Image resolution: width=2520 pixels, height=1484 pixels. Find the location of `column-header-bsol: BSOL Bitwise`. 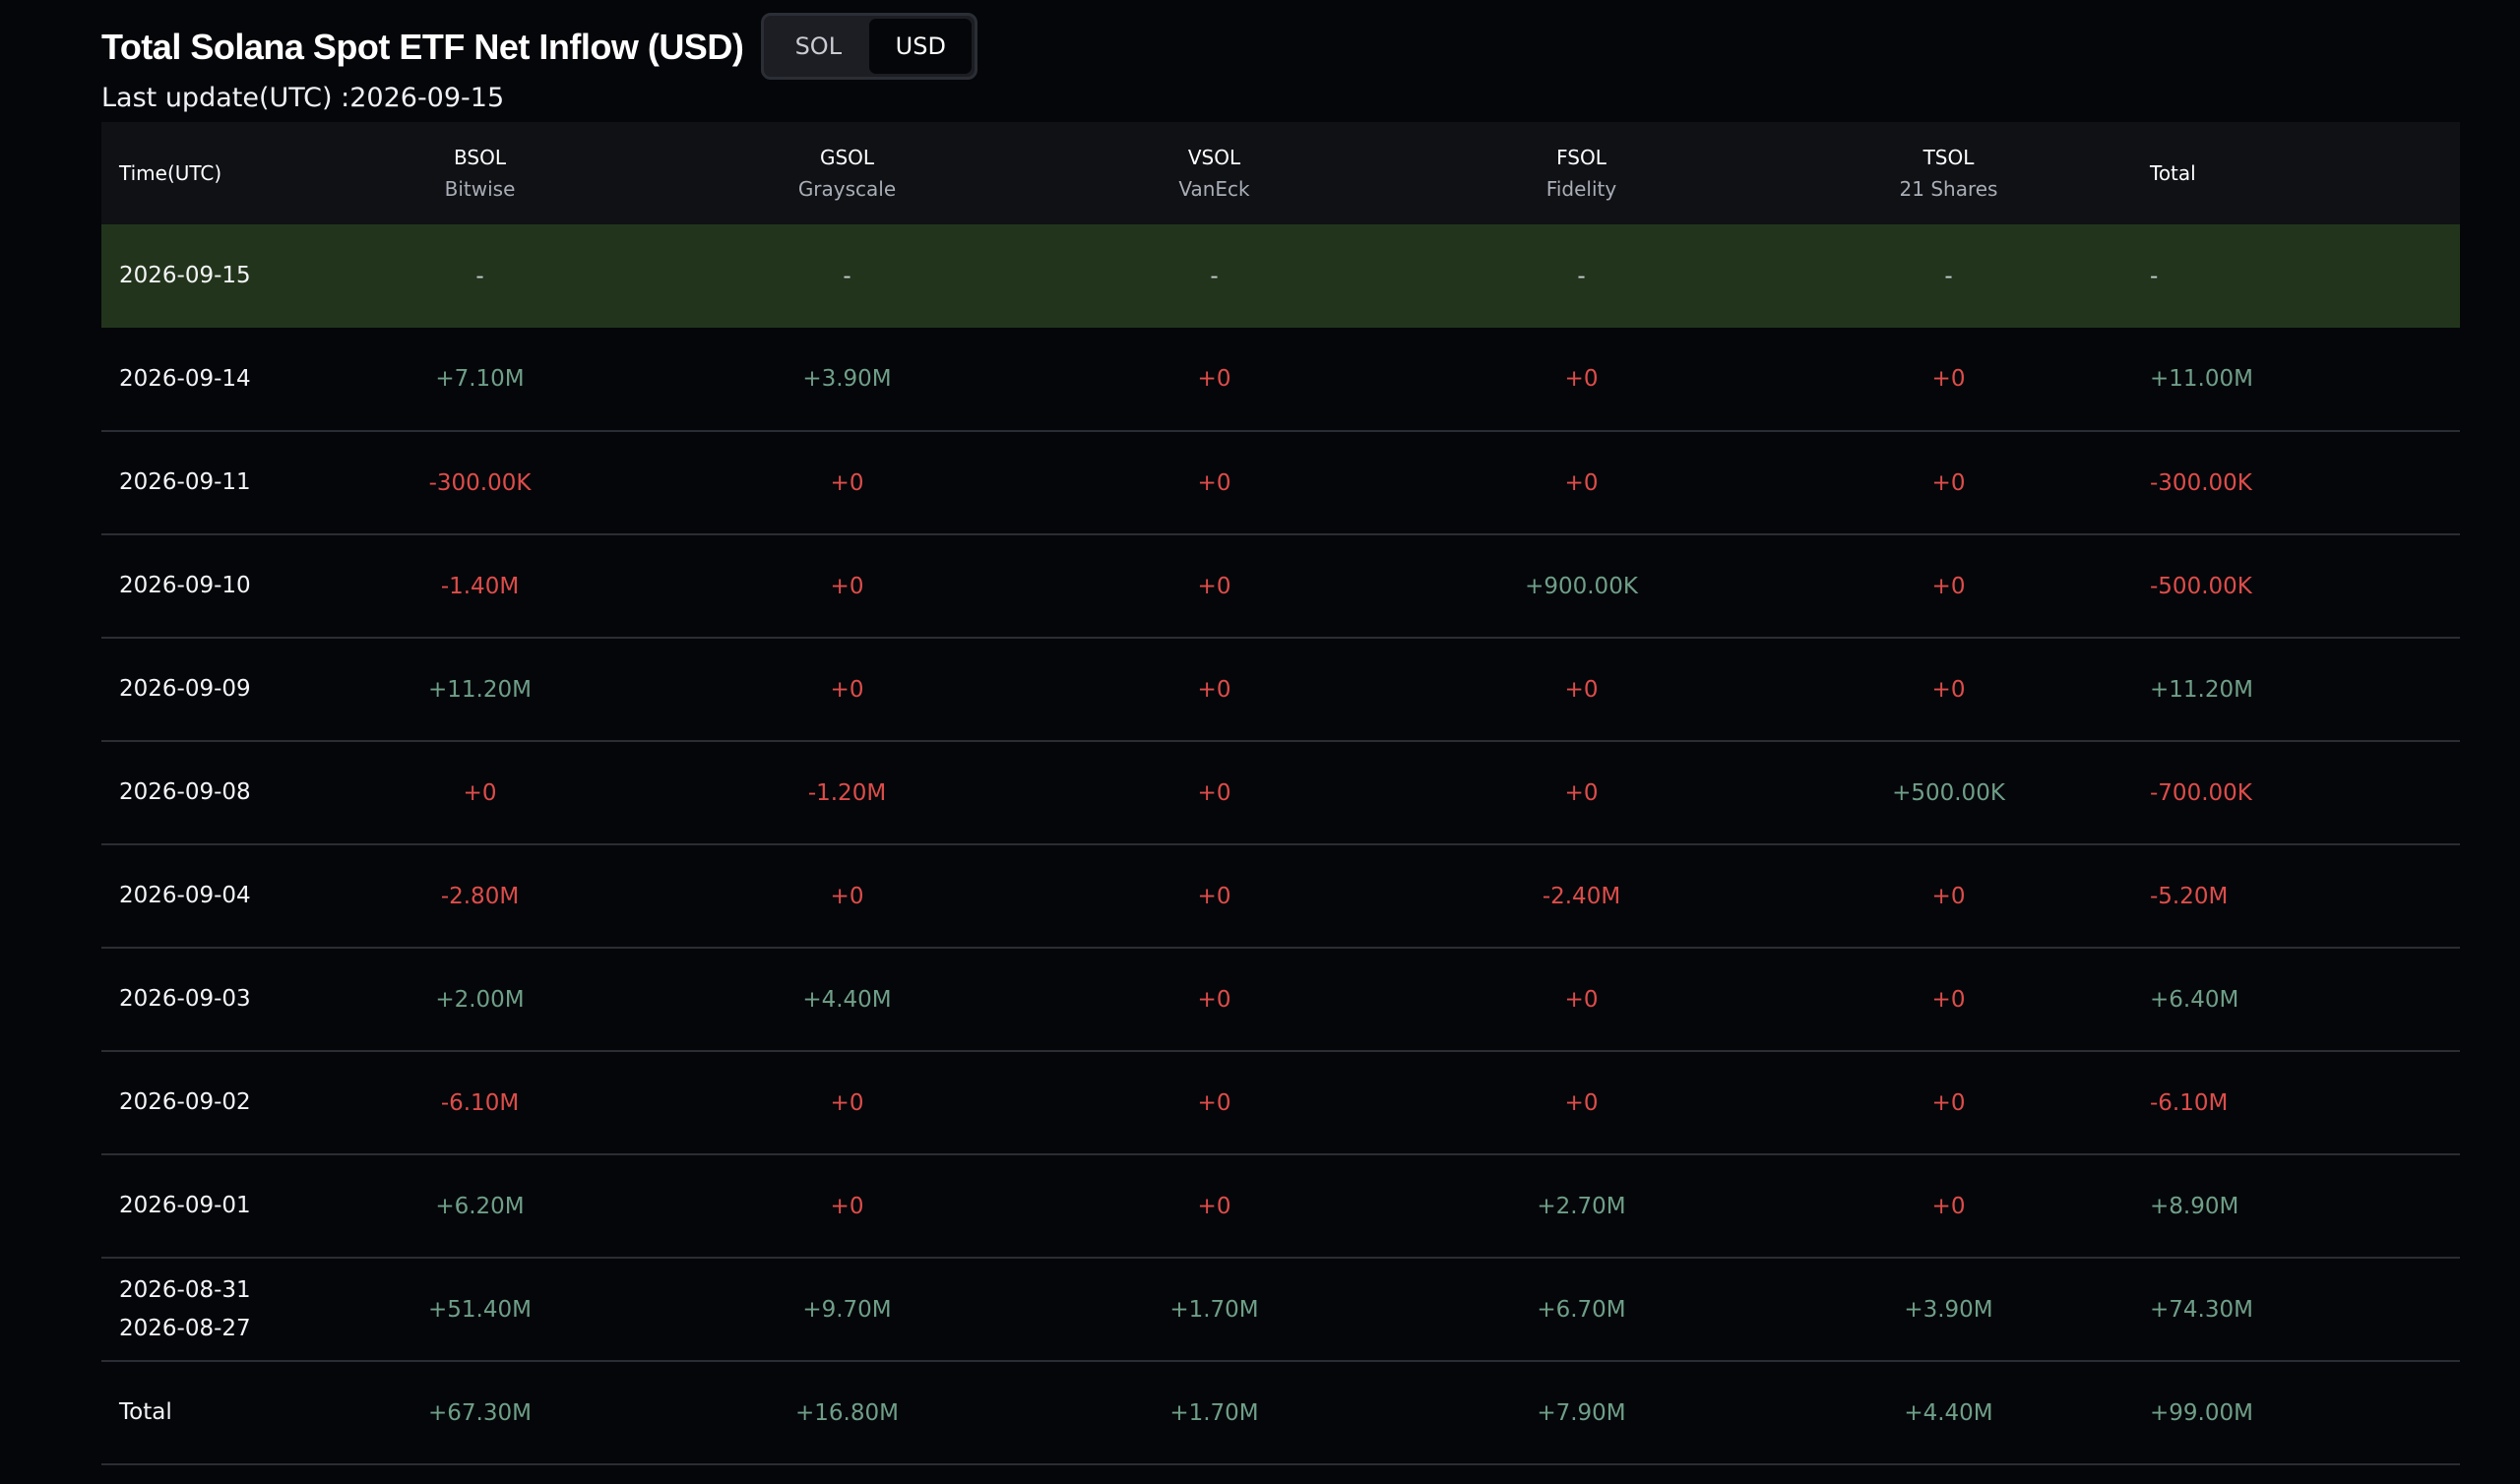

column-header-bsol: BSOL Bitwise is located at coordinates (479, 173).